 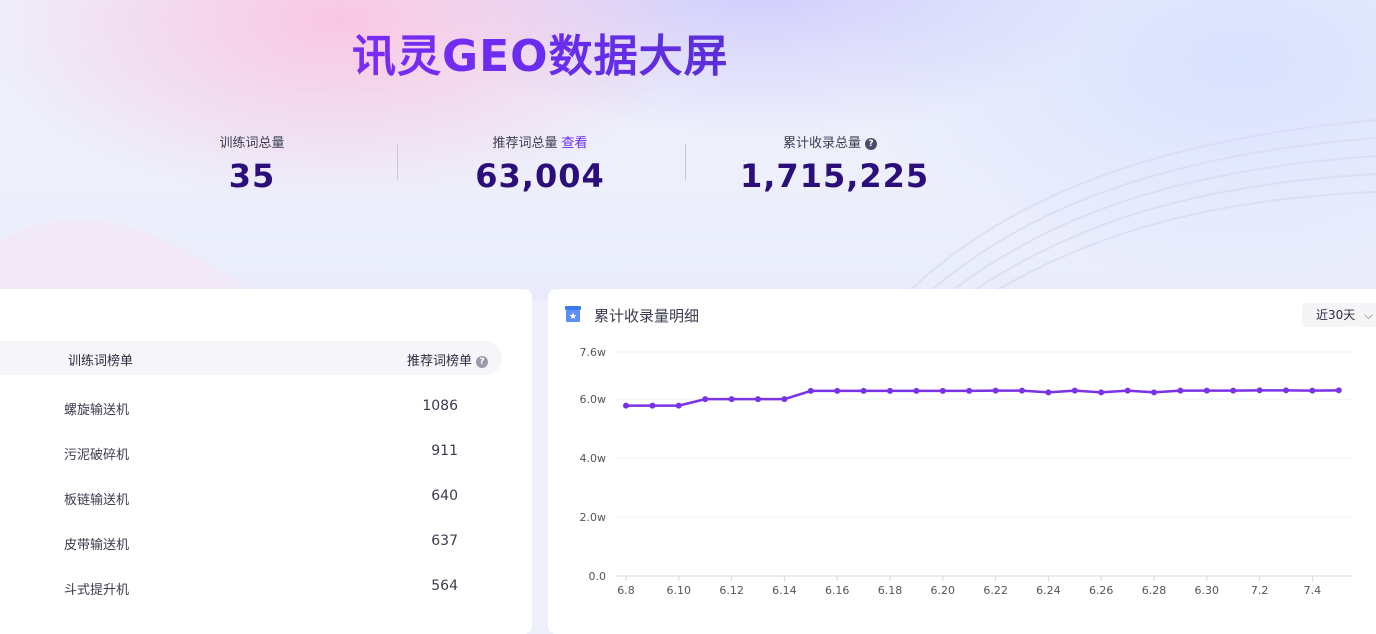 I want to click on stat-value: 1,715,225, so click(x=835, y=176).